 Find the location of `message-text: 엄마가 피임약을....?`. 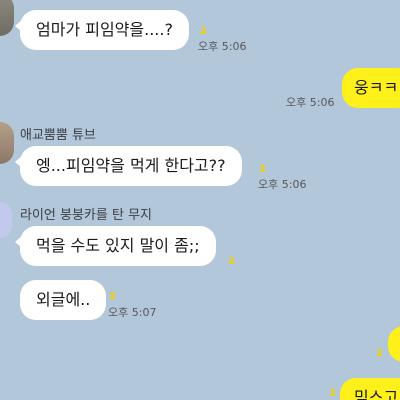

message-text: 엄마가 피임약을....? is located at coordinates (104, 29).